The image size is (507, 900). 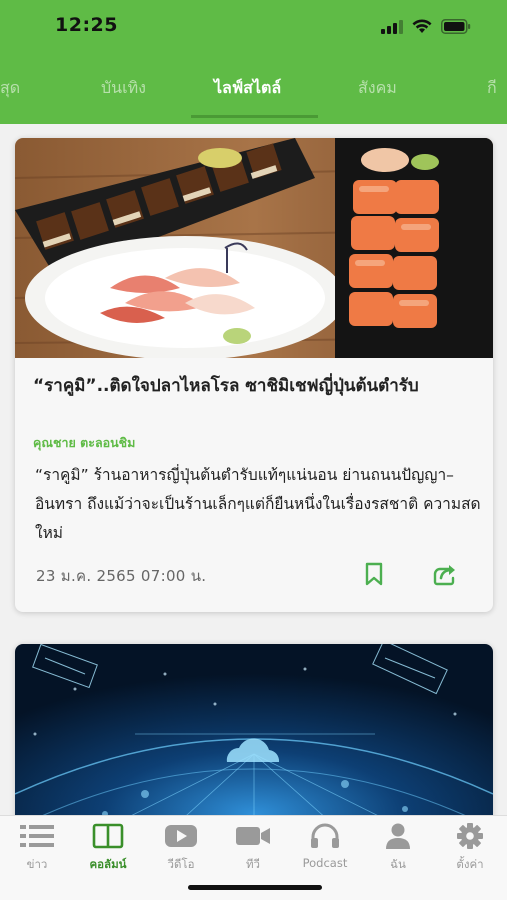 What do you see at coordinates (86, 25) in the screenshot?
I see `status-time: 12:25` at bounding box center [86, 25].